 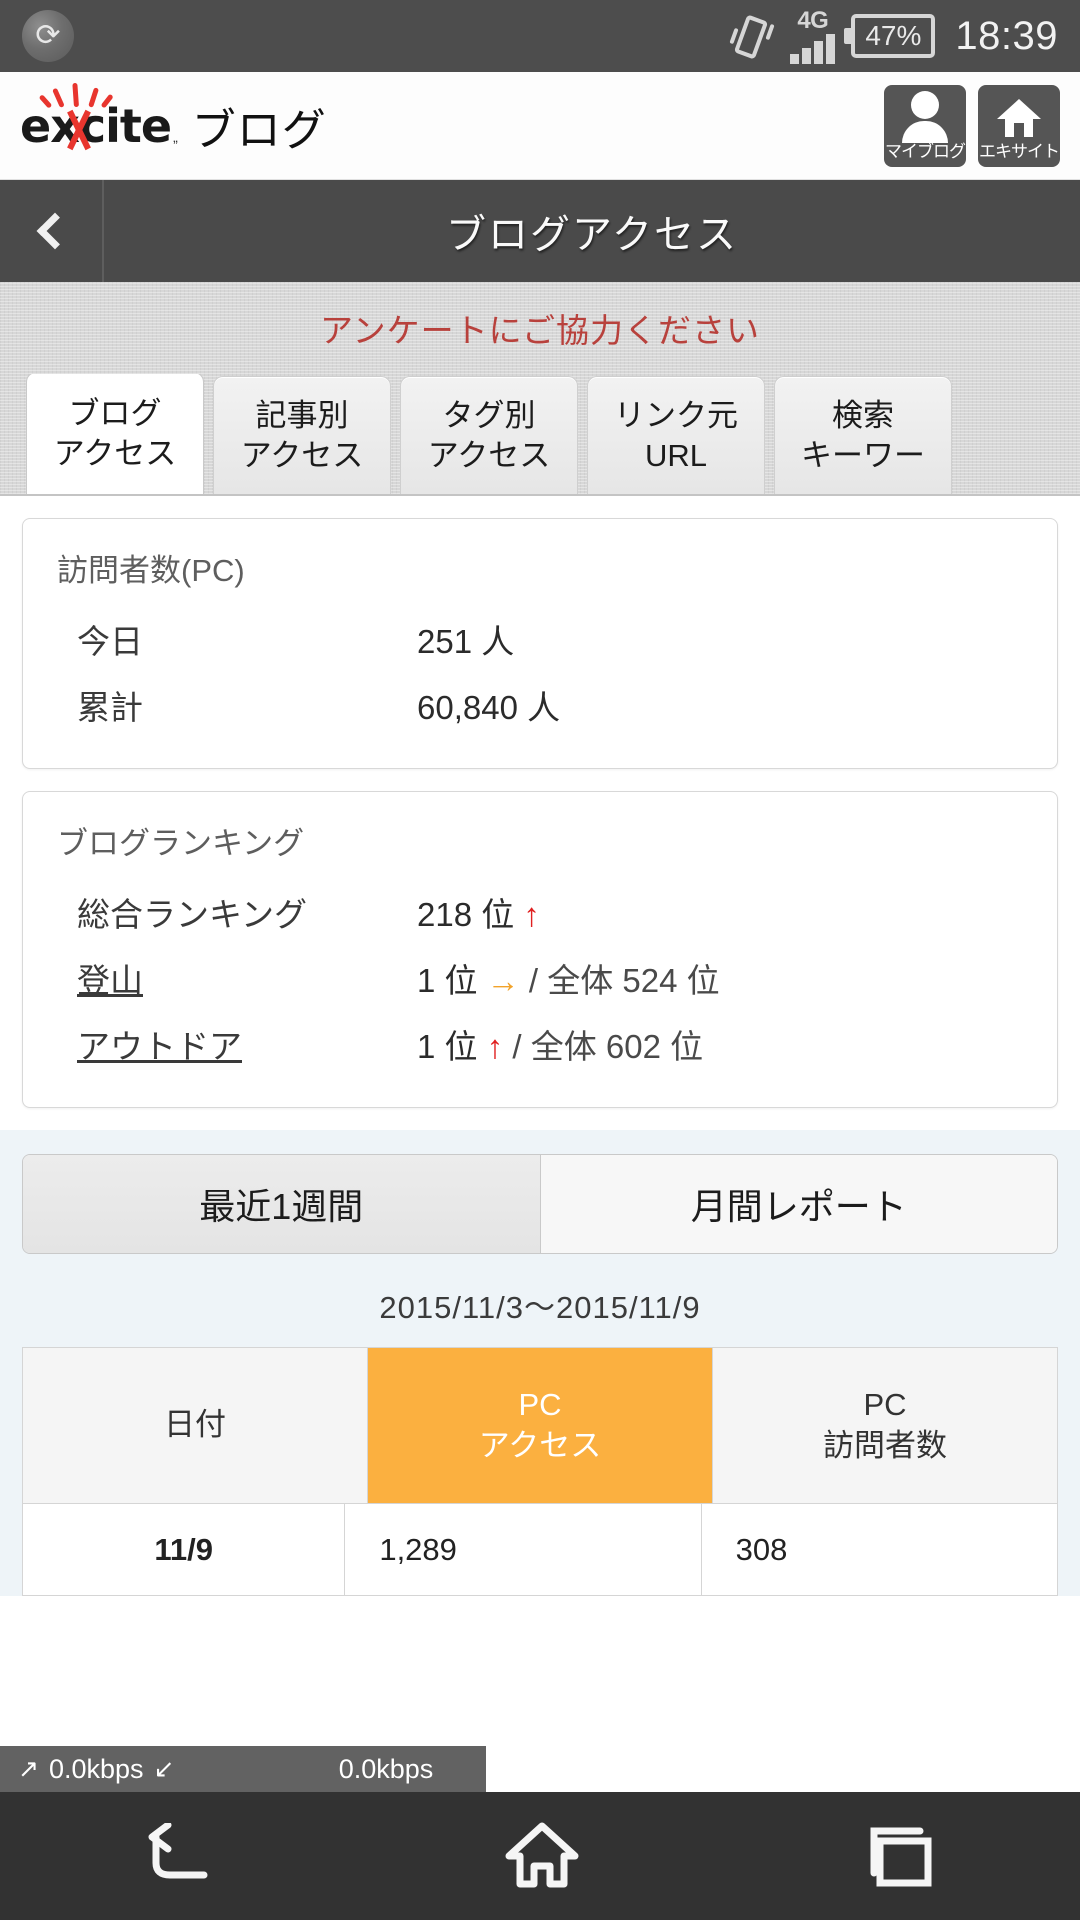 I want to click on visitors-card: 訪問者数(PC) 今日 251 人 累計 60,840 人, so click(x=540, y=643).